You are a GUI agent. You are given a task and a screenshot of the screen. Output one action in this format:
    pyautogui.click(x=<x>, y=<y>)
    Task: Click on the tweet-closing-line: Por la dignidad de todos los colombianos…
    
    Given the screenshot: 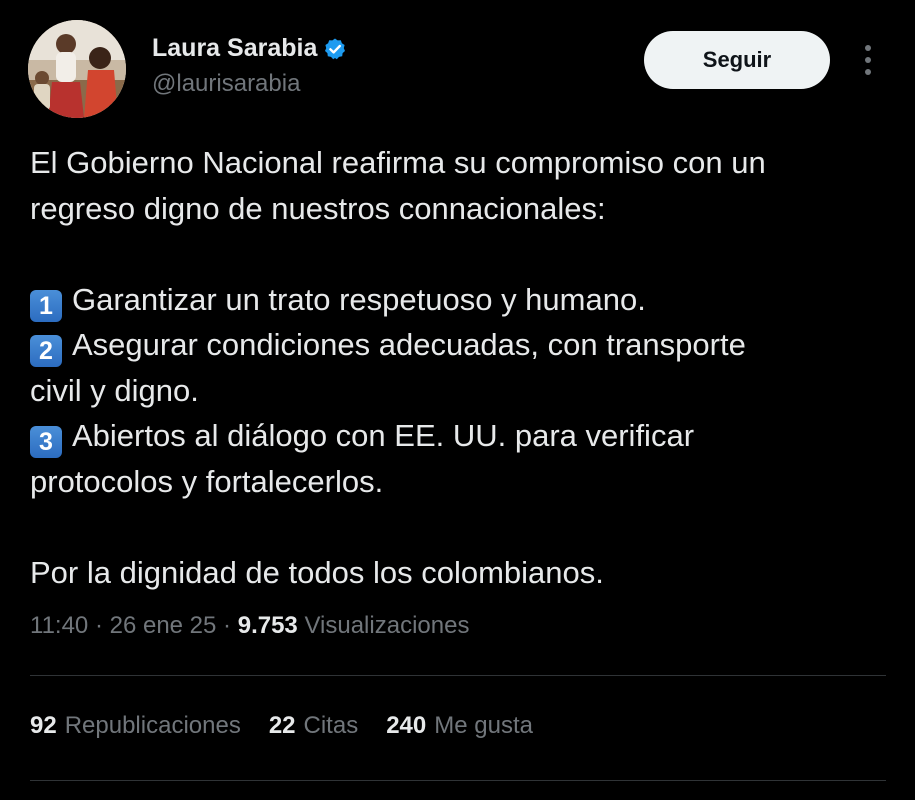 What is the action you would take?
    pyautogui.click(x=317, y=572)
    